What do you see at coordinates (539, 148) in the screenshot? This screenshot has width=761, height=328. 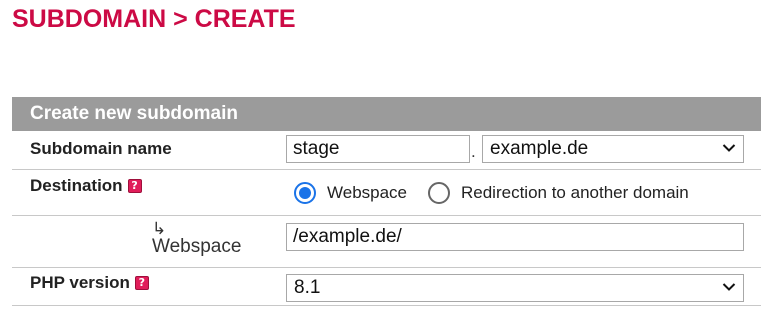 I see `domain-select-value: example.de` at bounding box center [539, 148].